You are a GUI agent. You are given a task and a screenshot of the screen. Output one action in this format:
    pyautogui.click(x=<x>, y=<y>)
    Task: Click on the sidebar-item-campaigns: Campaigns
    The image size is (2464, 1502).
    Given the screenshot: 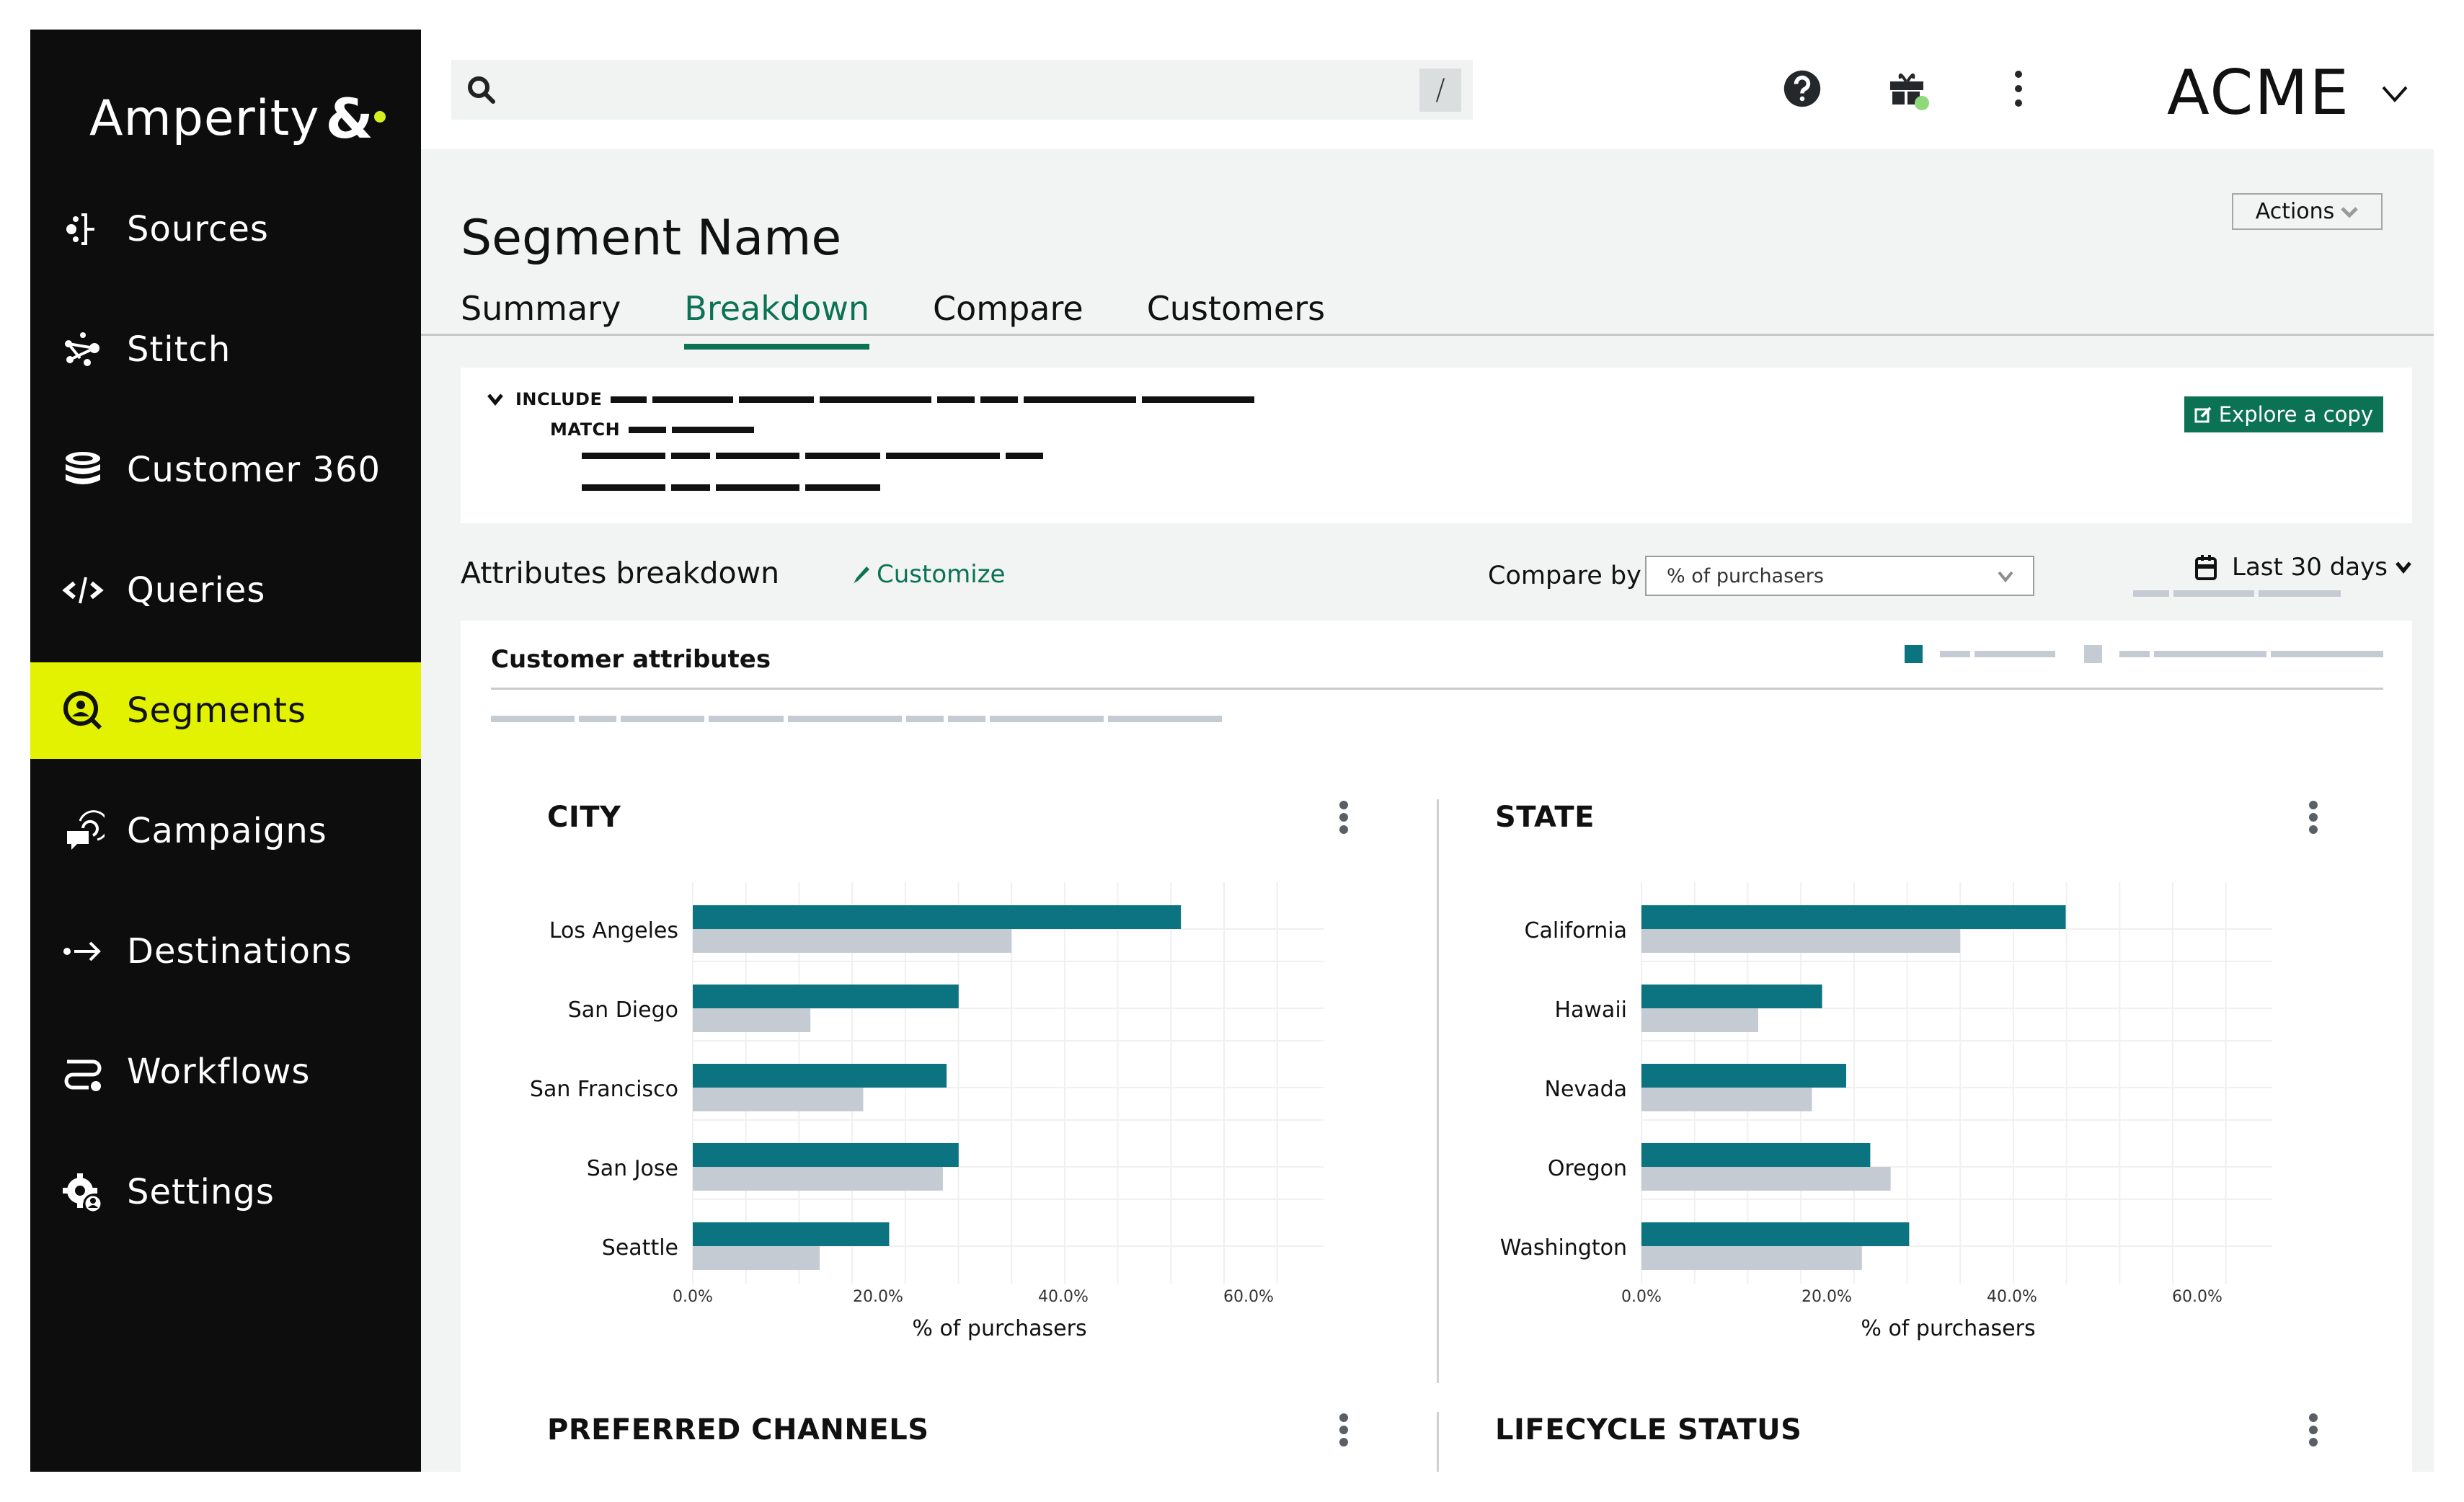 What is the action you would take?
    pyautogui.click(x=226, y=831)
    